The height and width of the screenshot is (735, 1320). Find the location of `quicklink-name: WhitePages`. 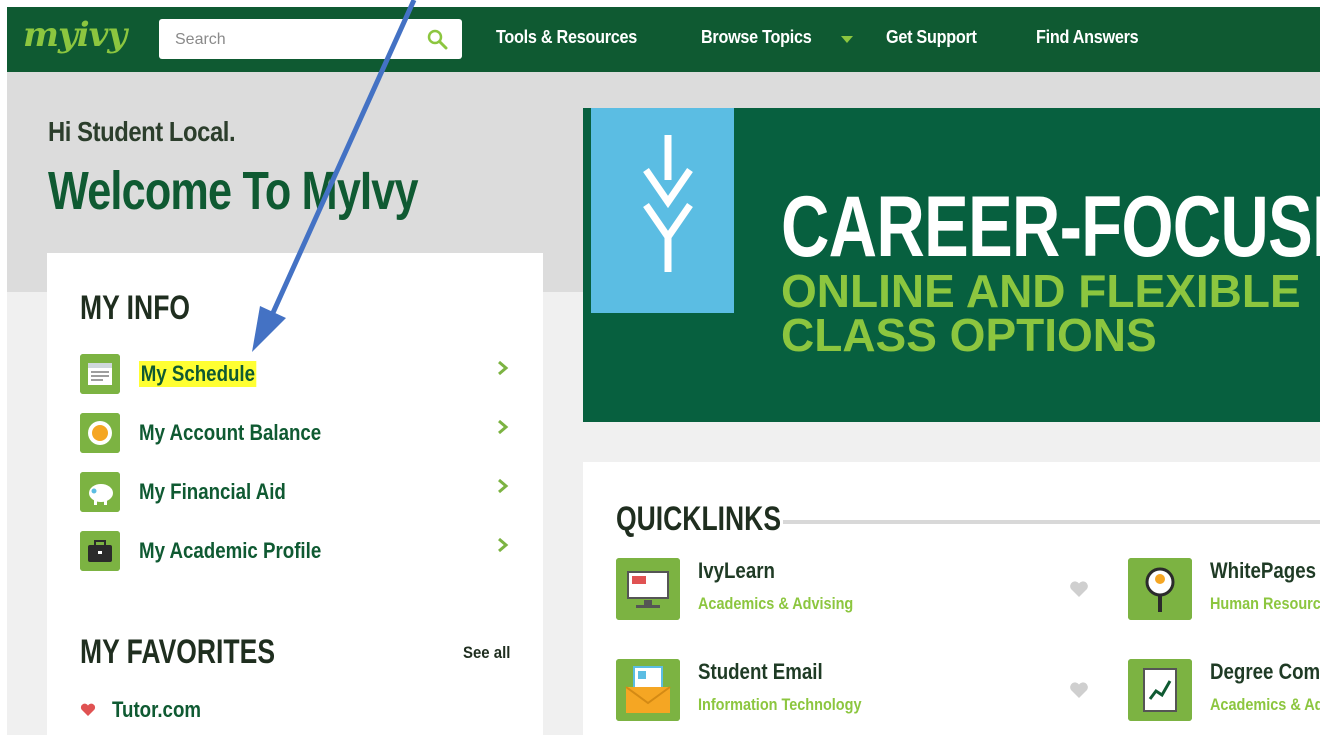

quicklink-name: WhitePages is located at coordinates (1263, 570).